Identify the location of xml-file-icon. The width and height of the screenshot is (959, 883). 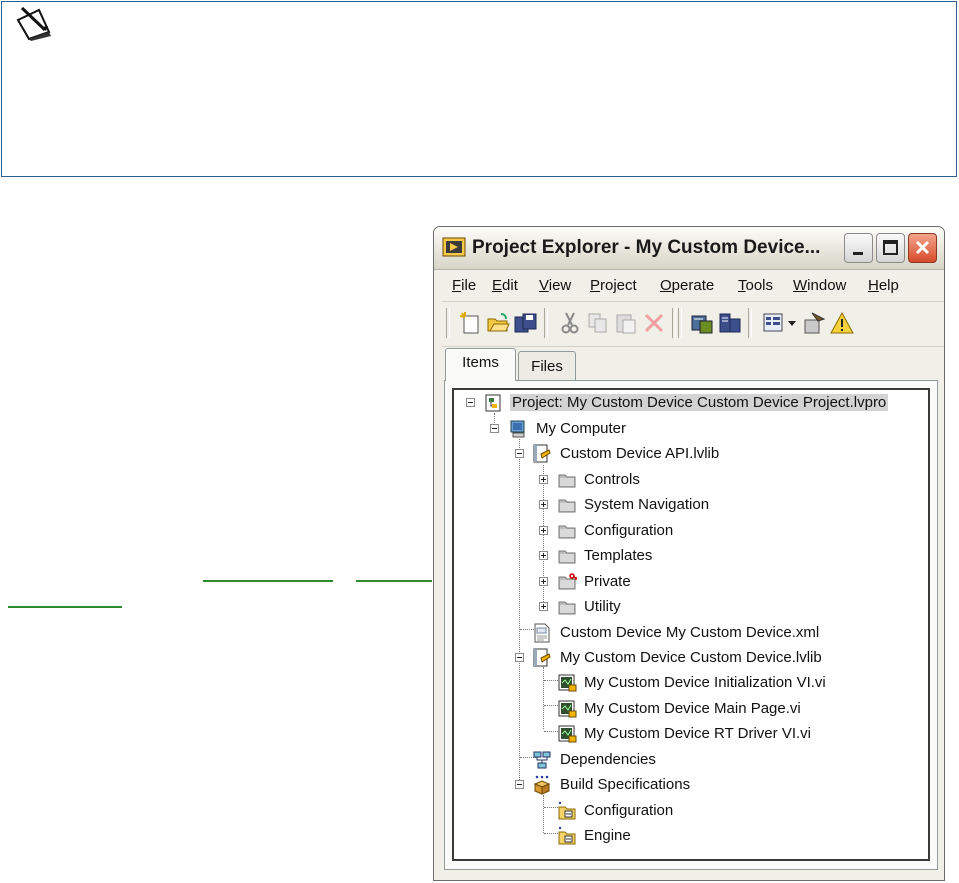
(542, 633).